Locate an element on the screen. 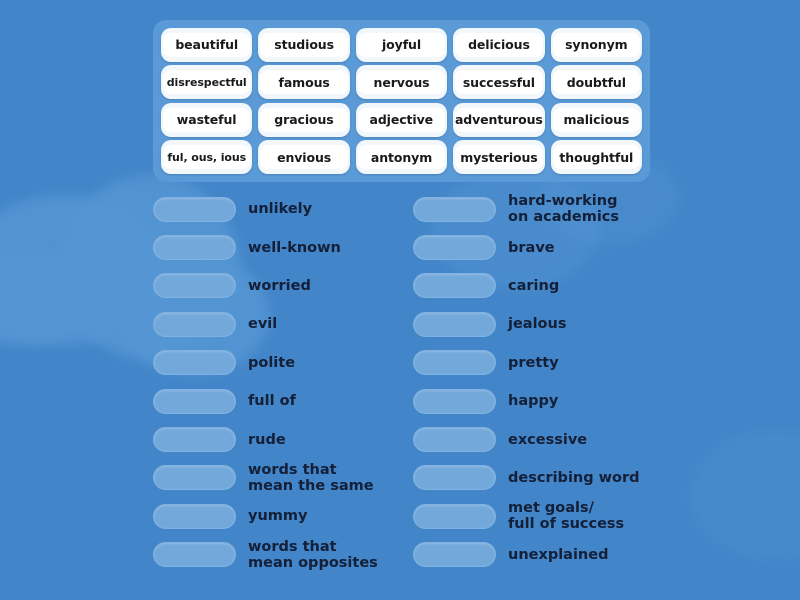 The image size is (800, 600). word-tile-label: disrespectful is located at coordinates (206, 82).